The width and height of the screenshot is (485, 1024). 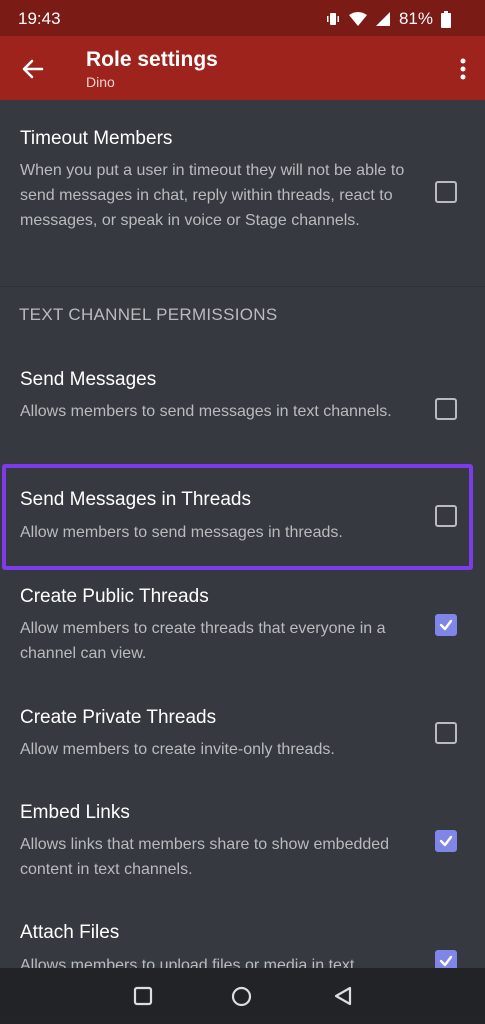 What do you see at coordinates (70, 932) in the screenshot?
I see `permission-name: Attach Files` at bounding box center [70, 932].